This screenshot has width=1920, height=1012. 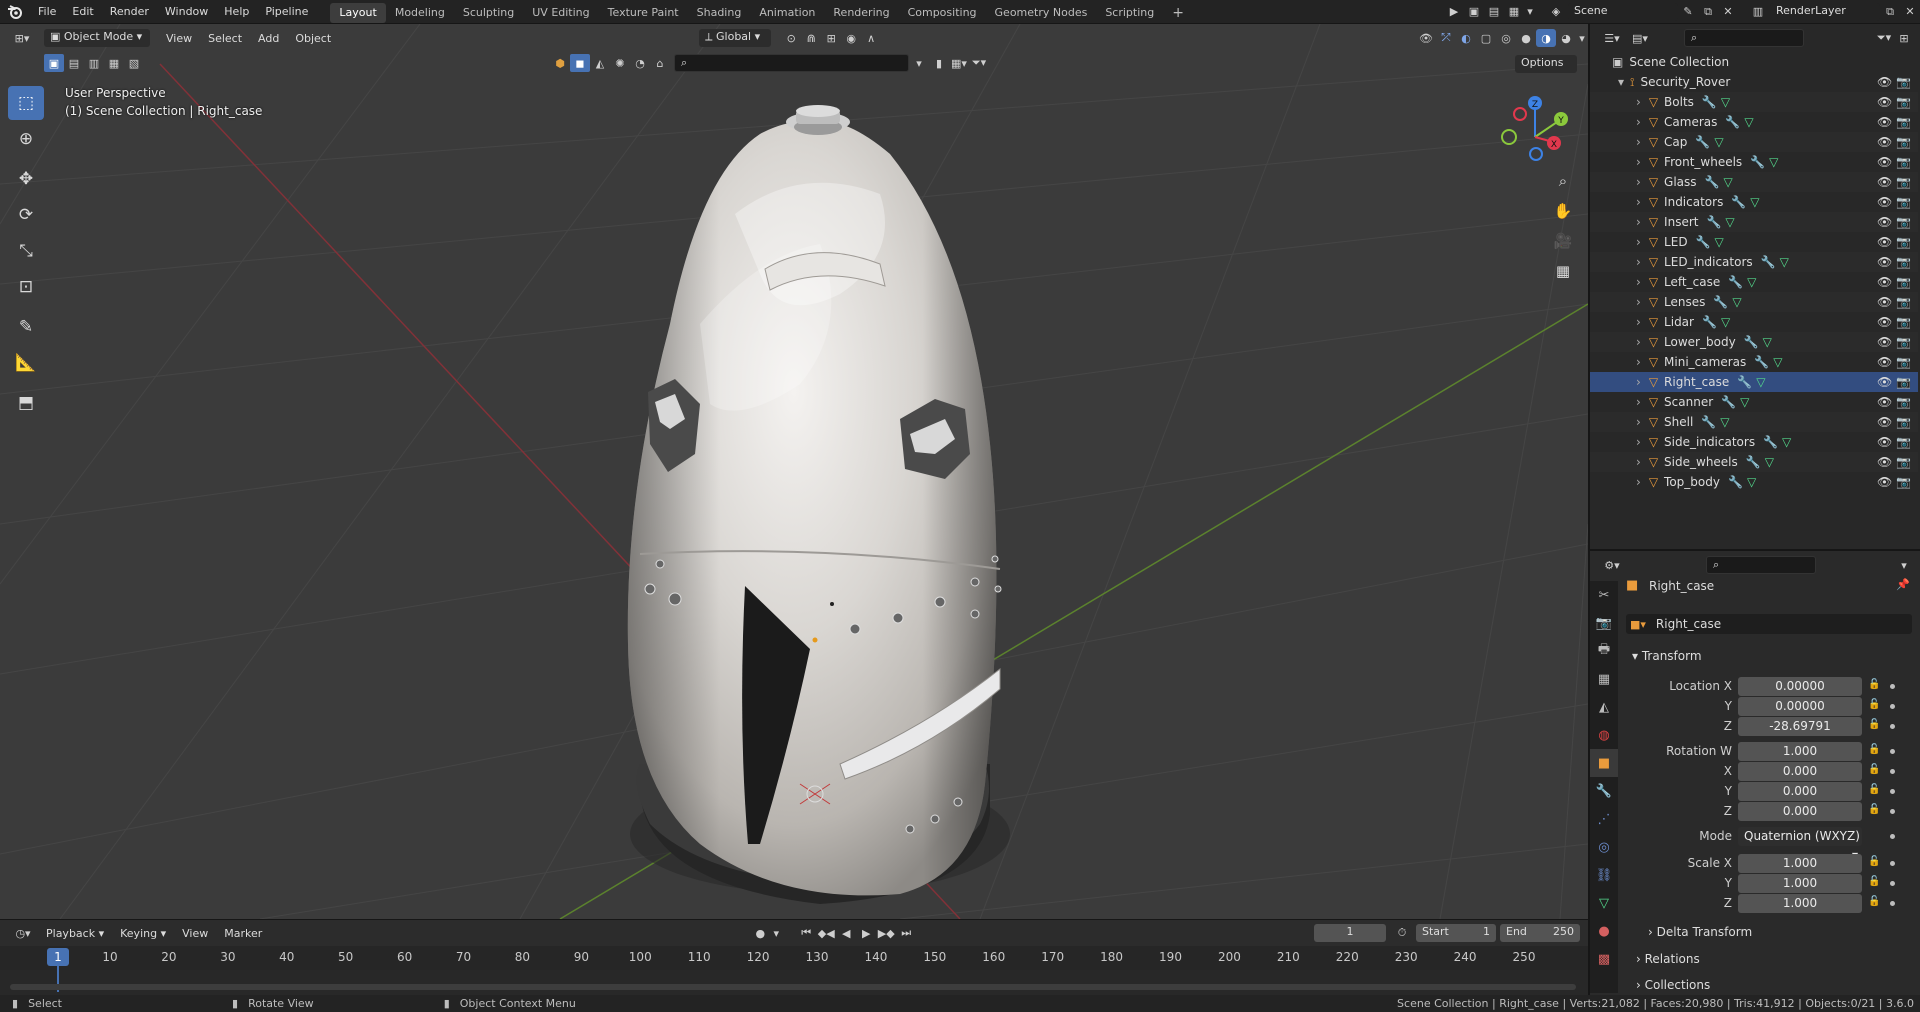 What do you see at coordinates (1800, 751) in the screenshot?
I see `rotation-w-field: 1.000` at bounding box center [1800, 751].